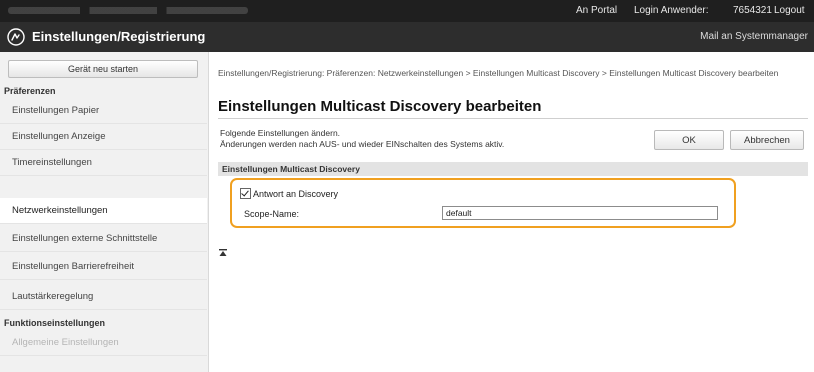 Image resolution: width=814 pixels, height=372 pixels. I want to click on highlight-frame, so click(483, 203).